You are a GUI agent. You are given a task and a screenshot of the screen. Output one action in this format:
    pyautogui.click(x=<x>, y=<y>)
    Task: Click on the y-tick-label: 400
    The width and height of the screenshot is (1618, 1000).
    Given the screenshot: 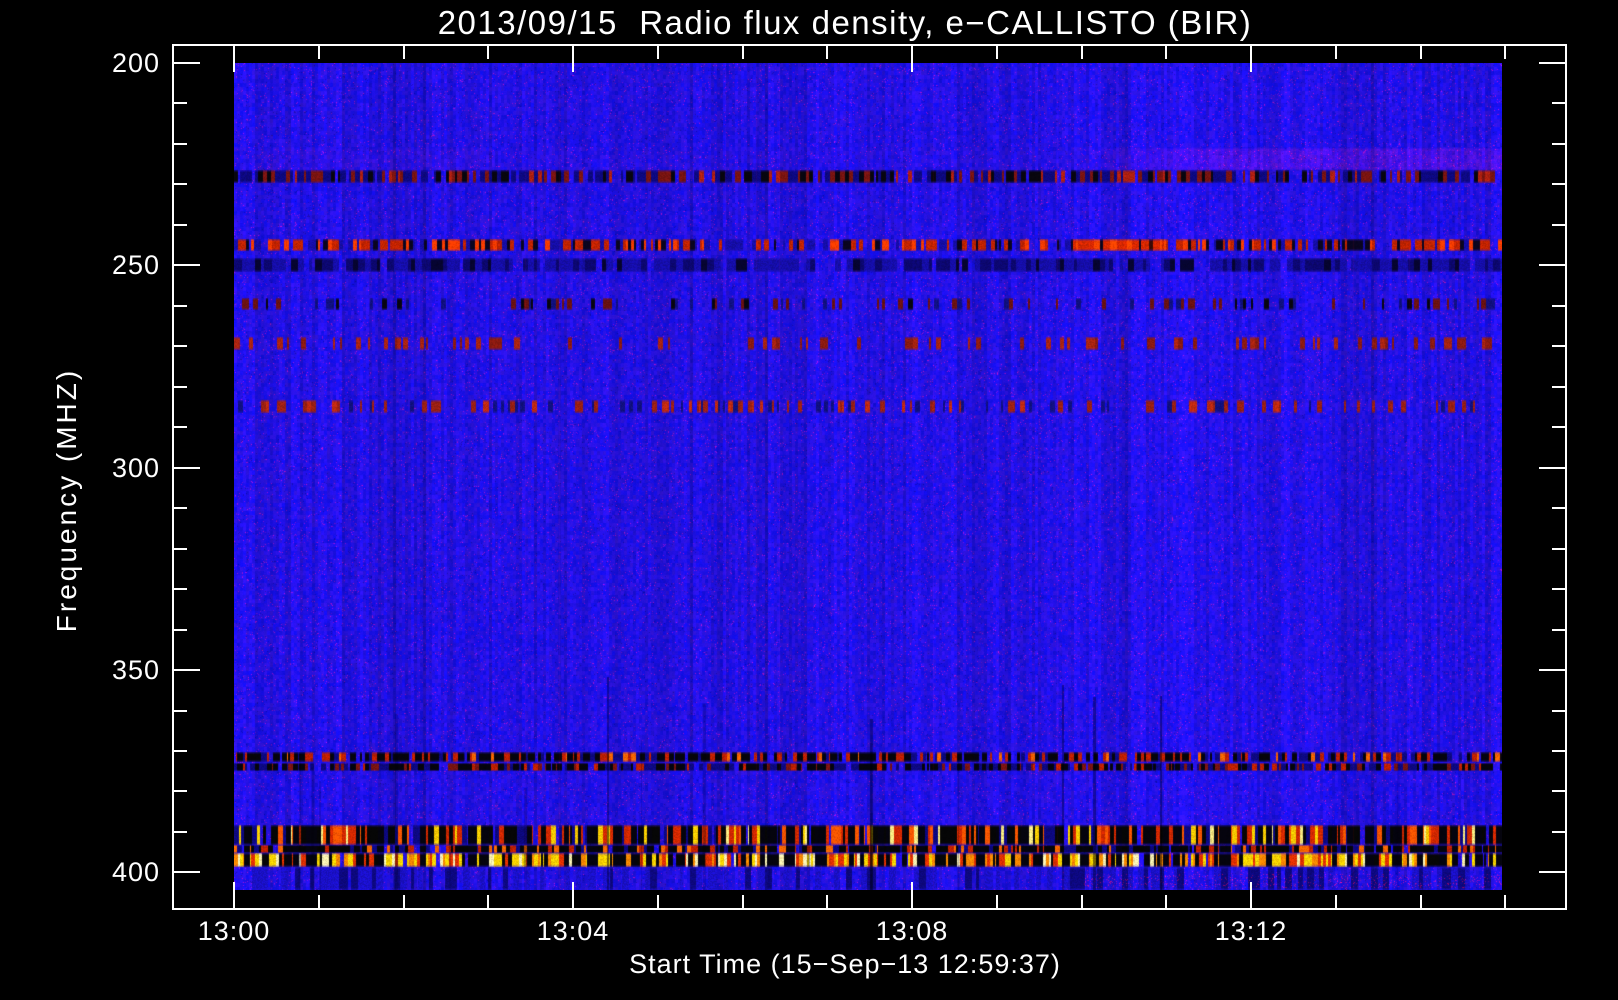 What is the action you would take?
    pyautogui.click(x=135, y=872)
    